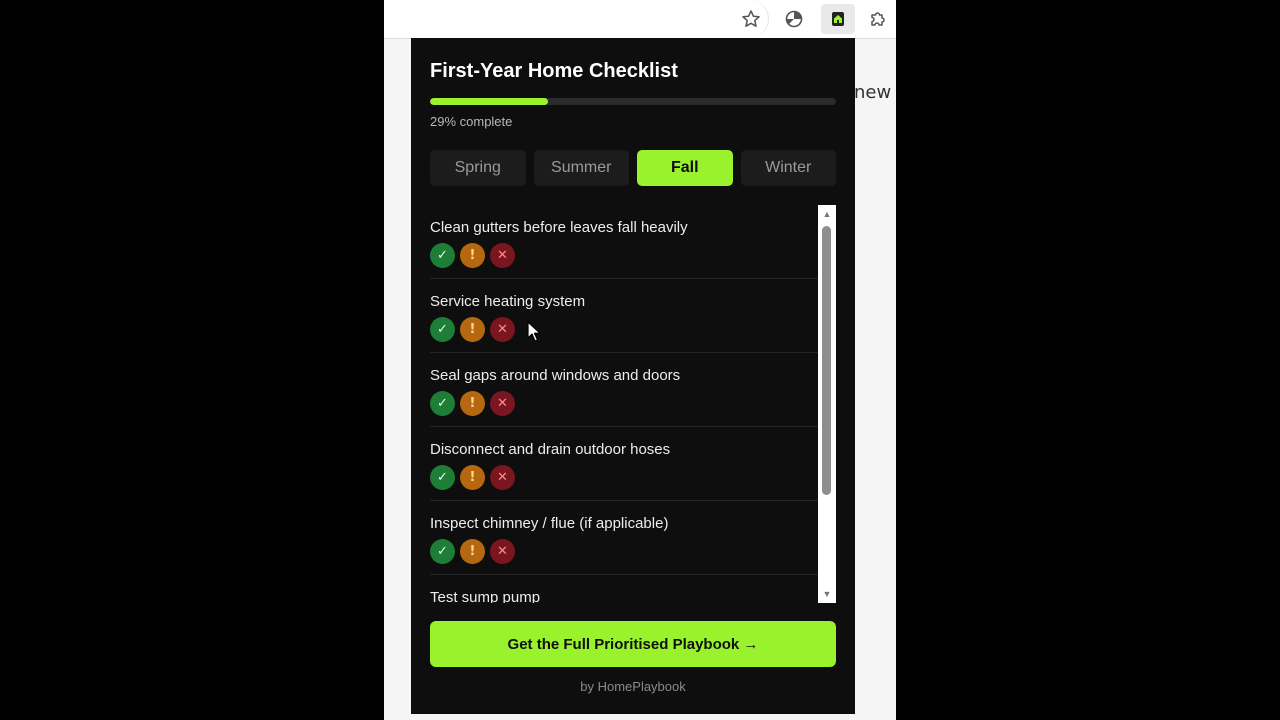 This screenshot has width=1280, height=720. What do you see at coordinates (633, 168) in the screenshot?
I see `season-tabs: Spring Summer Fall Winter` at bounding box center [633, 168].